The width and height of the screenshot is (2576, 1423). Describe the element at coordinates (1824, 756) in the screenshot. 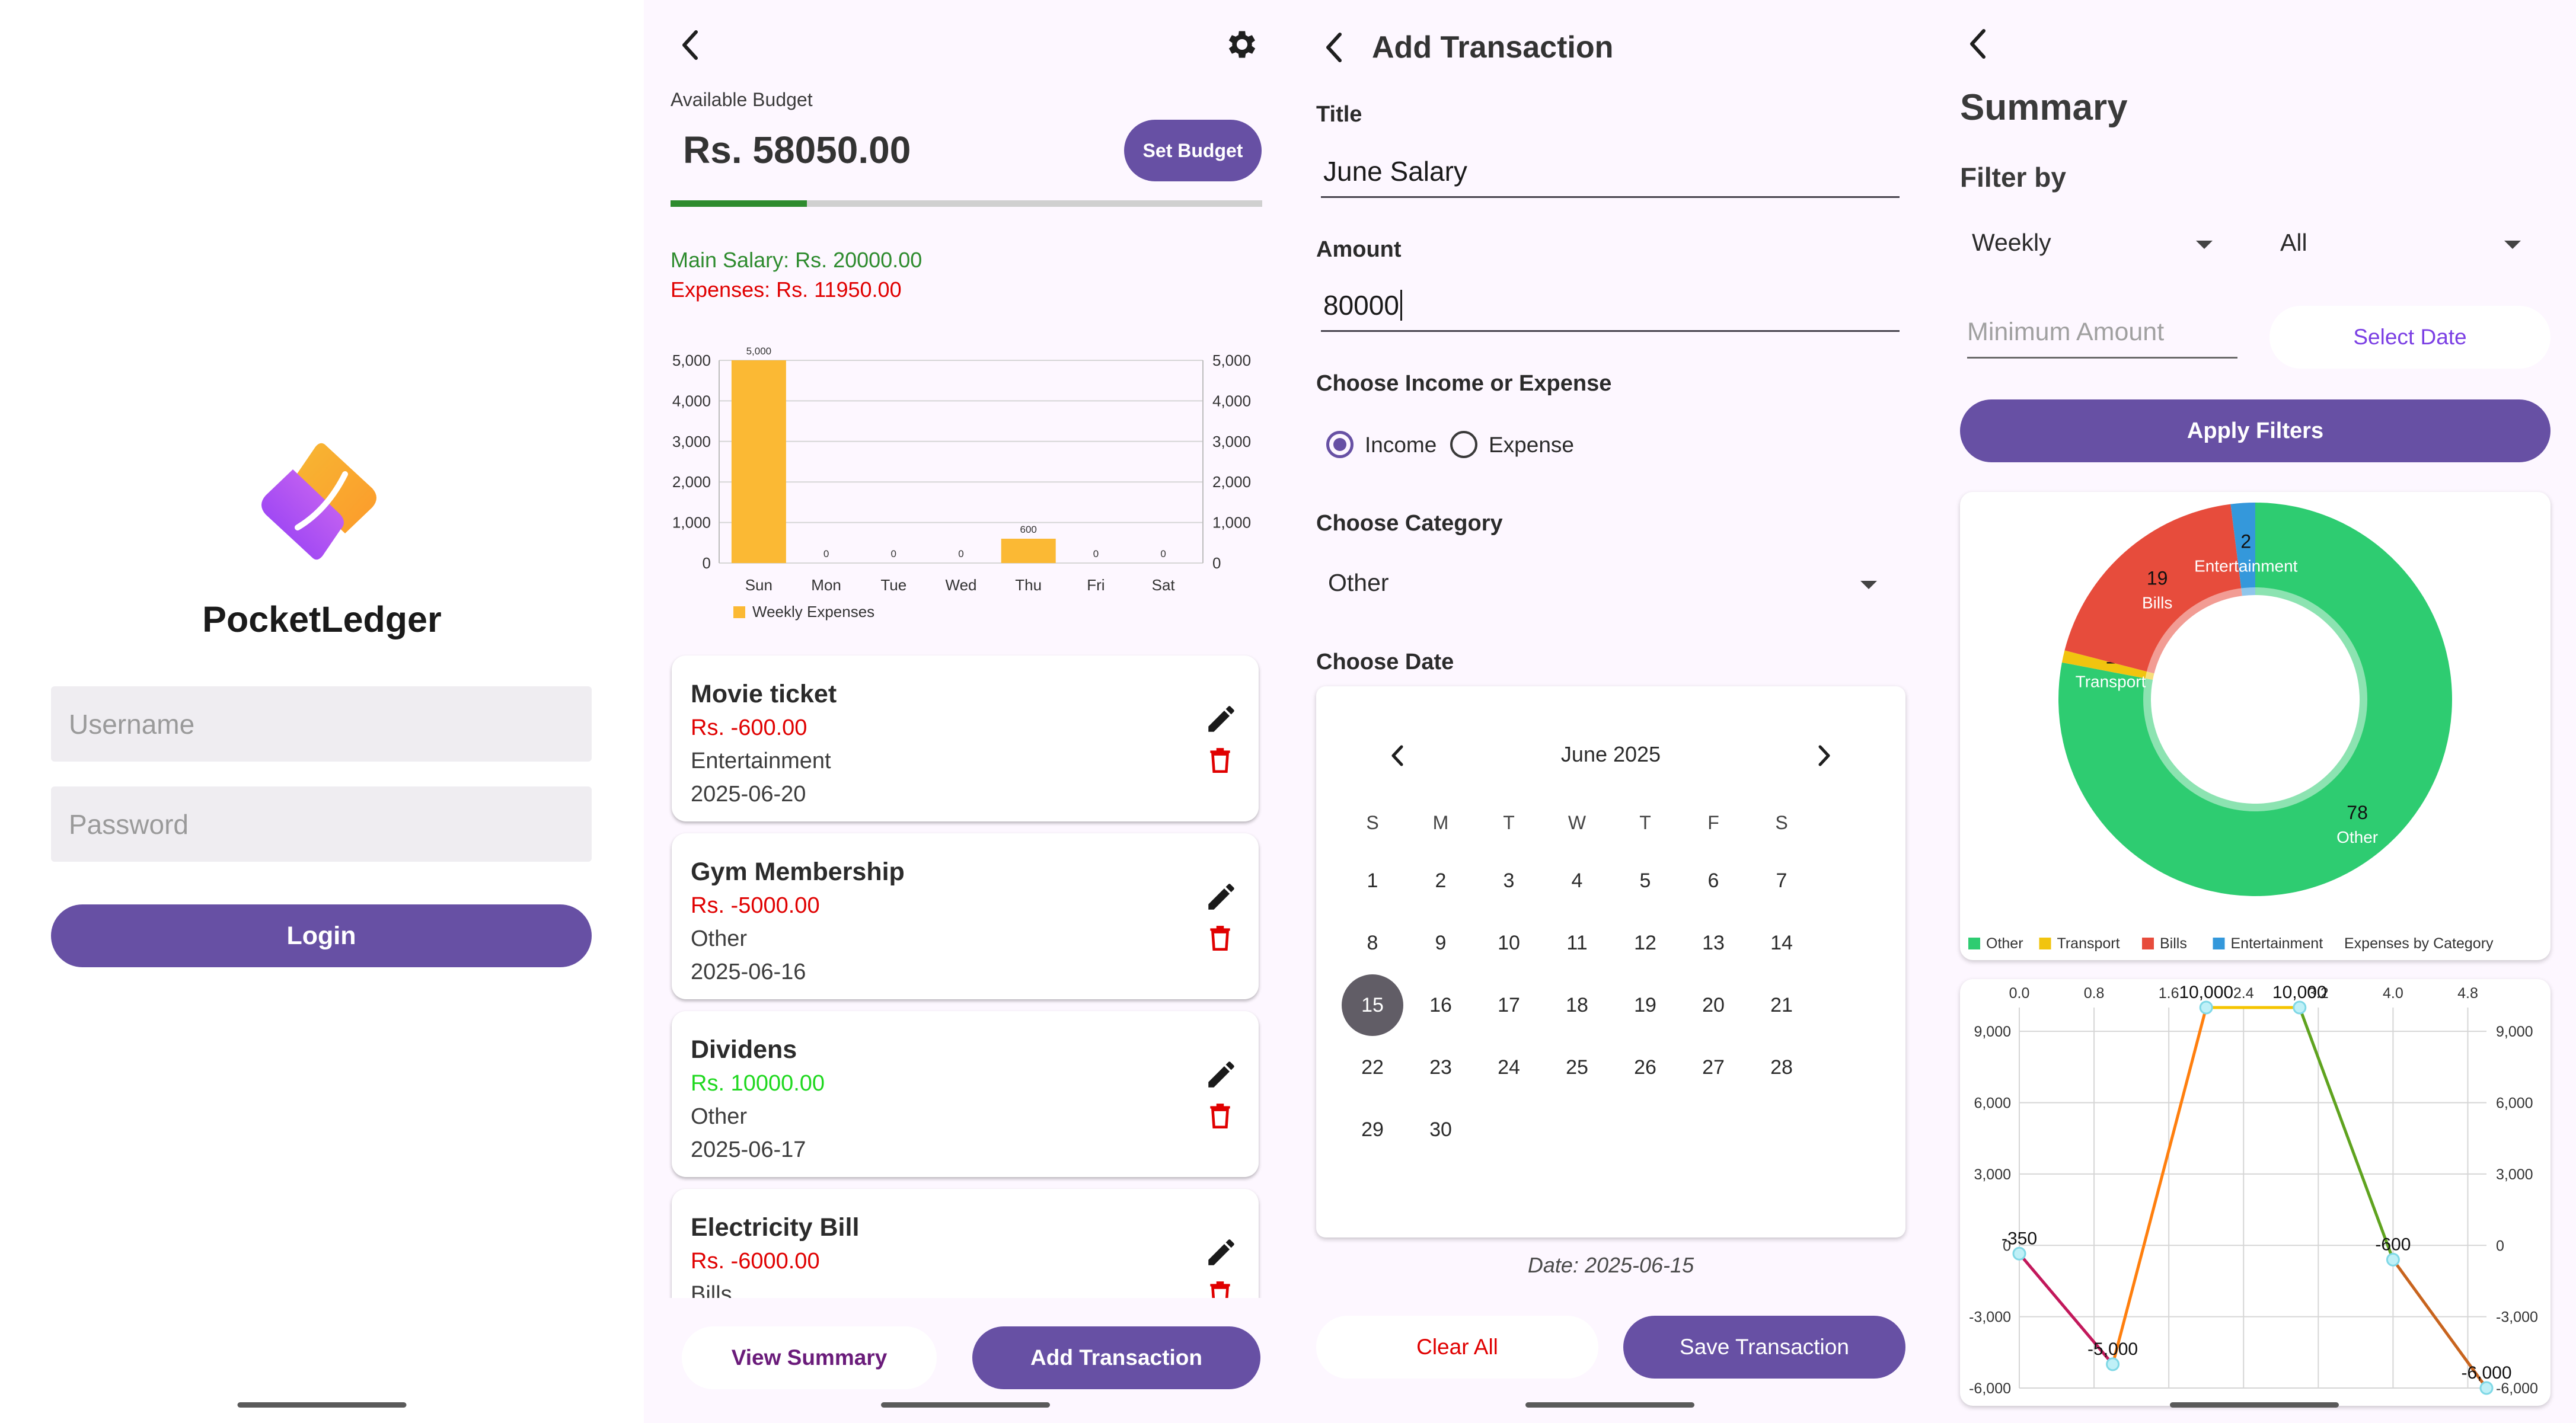

I see `chevron-right-icon` at that location.